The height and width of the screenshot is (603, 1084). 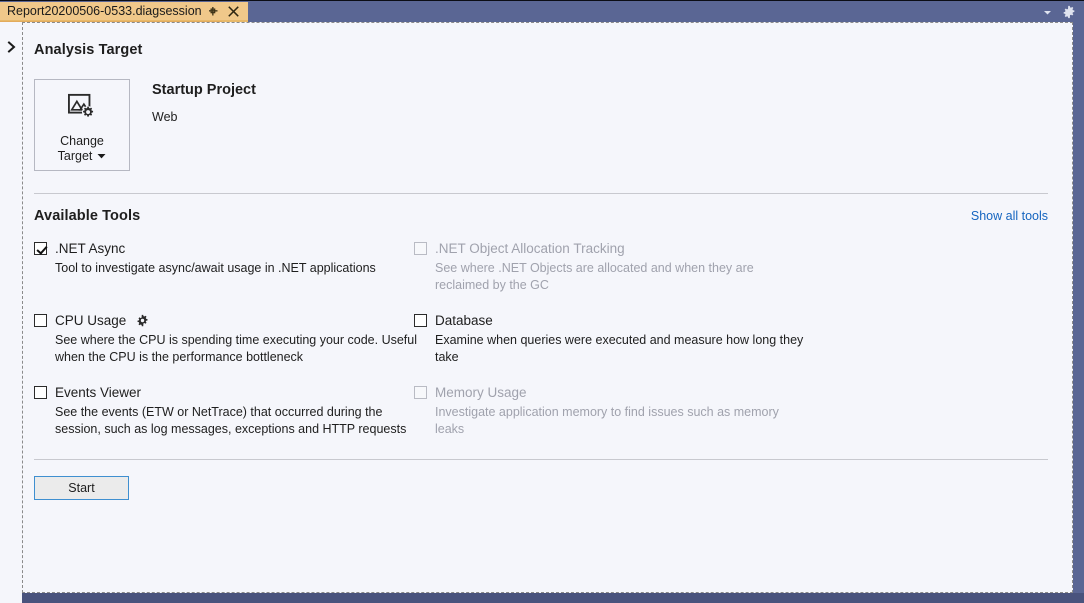 What do you see at coordinates (142, 320) in the screenshot?
I see `tool-settings-gear-icon` at bounding box center [142, 320].